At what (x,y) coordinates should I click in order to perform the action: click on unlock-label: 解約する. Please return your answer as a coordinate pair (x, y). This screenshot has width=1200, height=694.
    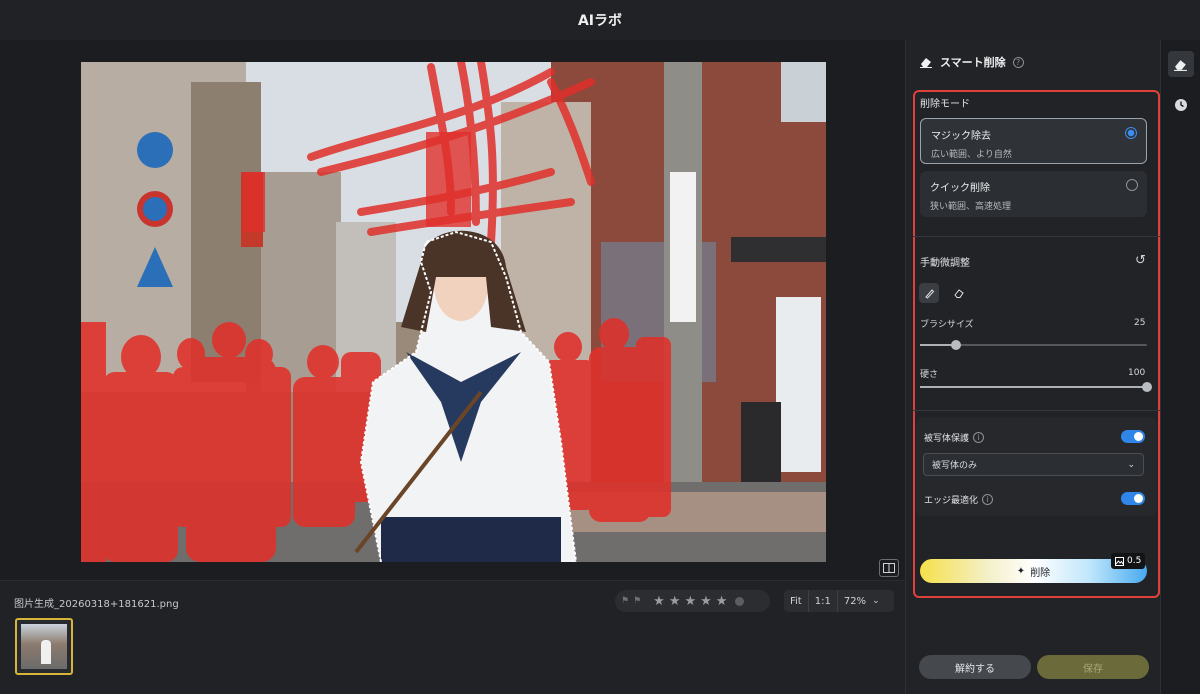
    Looking at the image, I should click on (975, 669).